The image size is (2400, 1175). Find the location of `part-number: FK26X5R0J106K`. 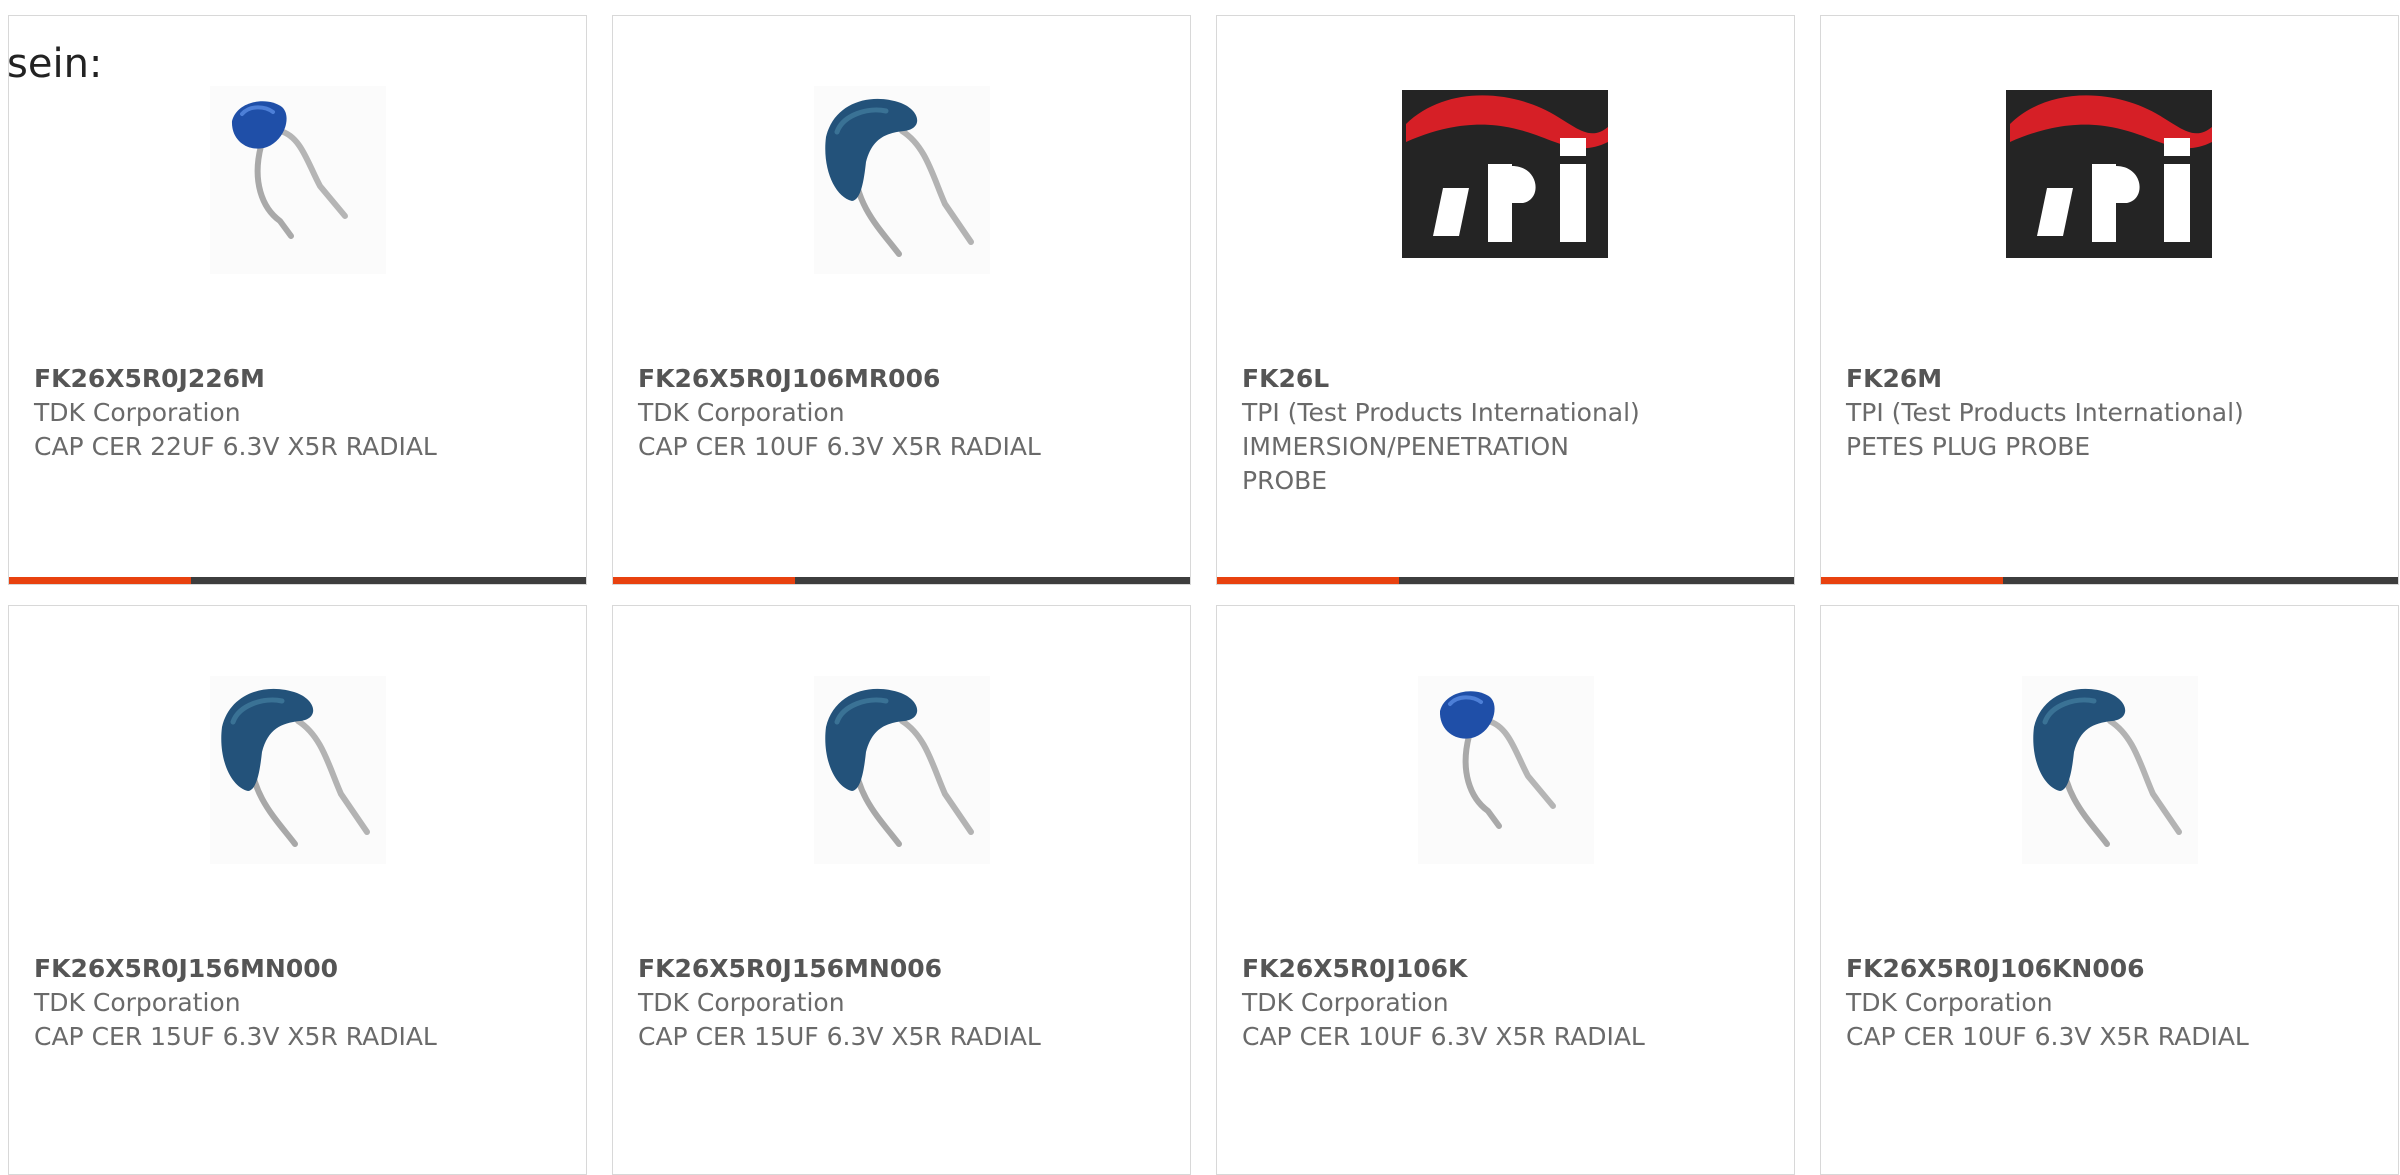

part-number: FK26X5R0J106K is located at coordinates (1492, 969).